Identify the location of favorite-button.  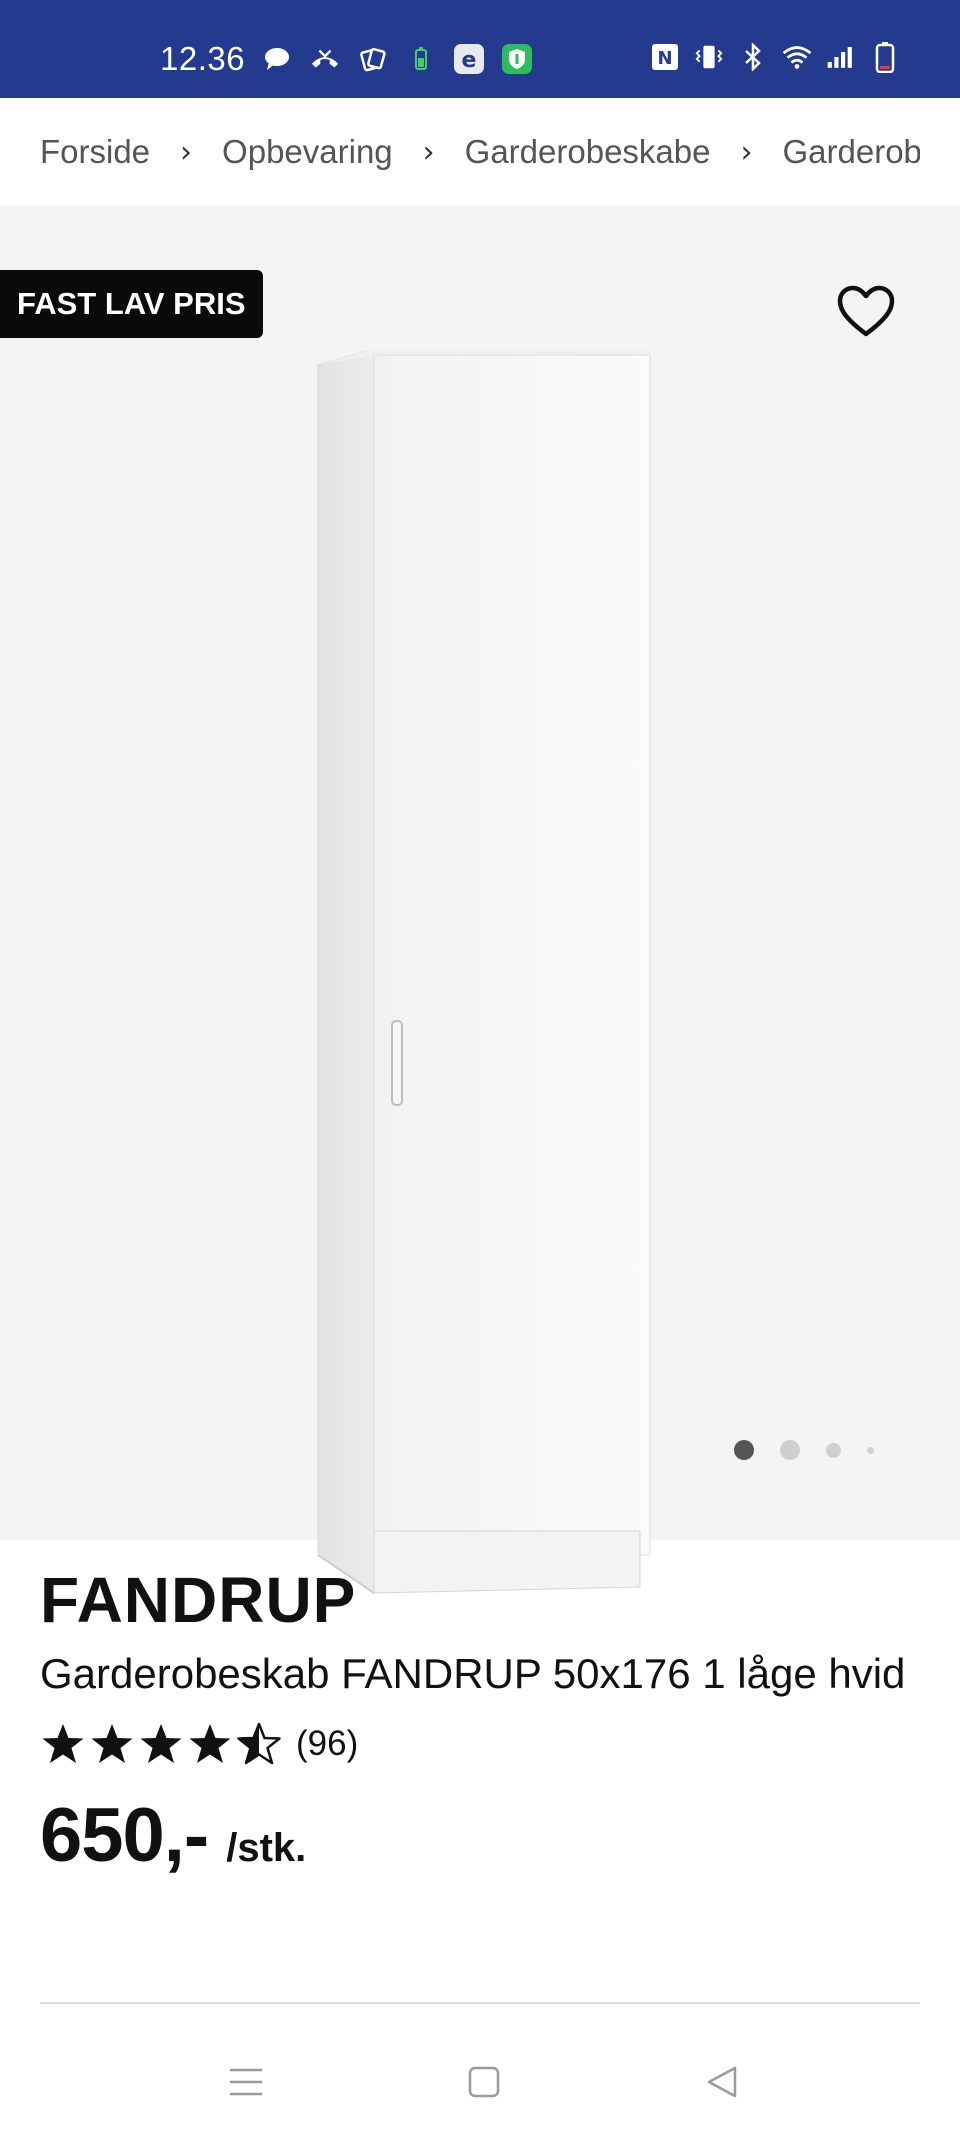
(866, 312).